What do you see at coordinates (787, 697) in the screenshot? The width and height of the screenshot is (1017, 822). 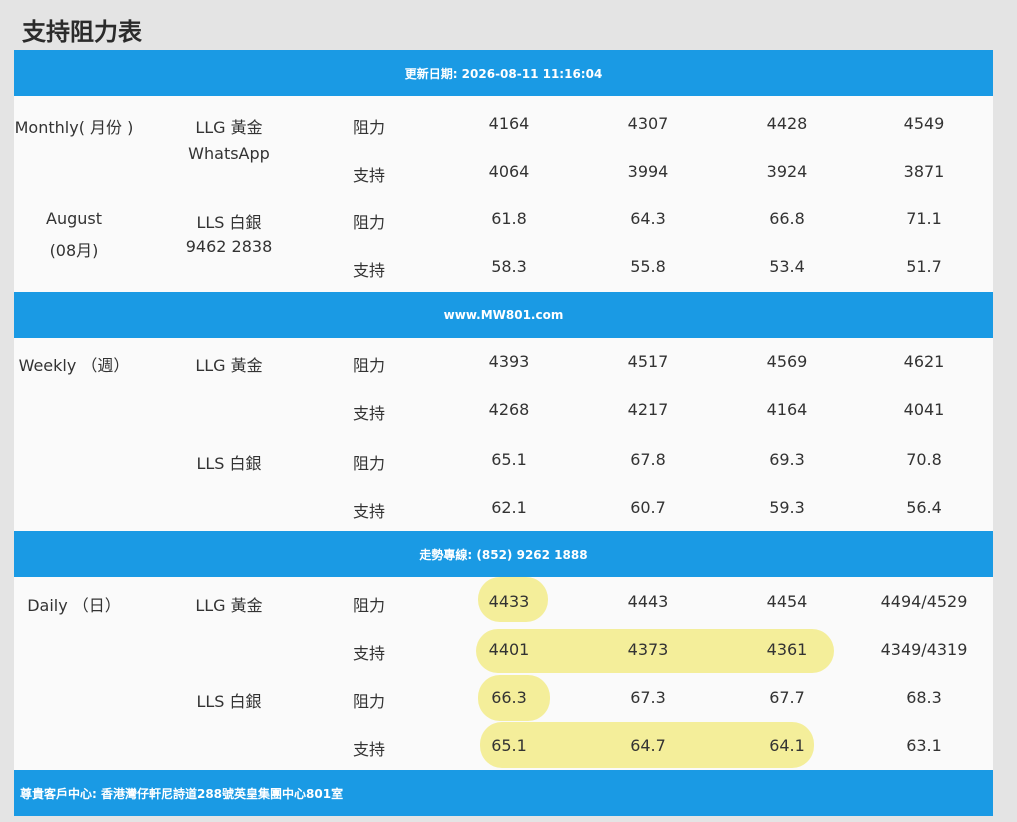 I see `value-cell: 67.7` at bounding box center [787, 697].